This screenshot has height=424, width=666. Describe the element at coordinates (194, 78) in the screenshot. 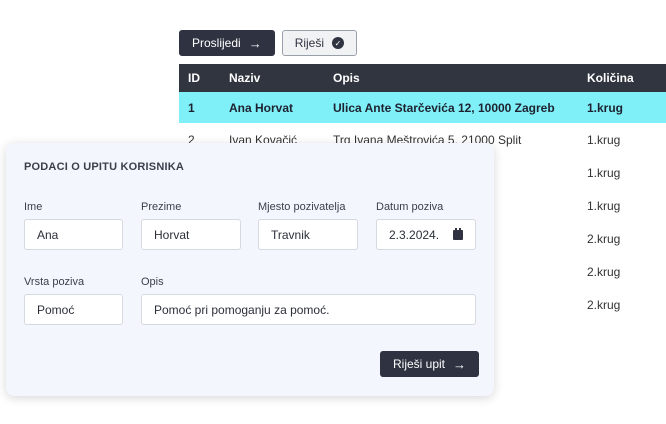

I see `header-id: ID` at that location.